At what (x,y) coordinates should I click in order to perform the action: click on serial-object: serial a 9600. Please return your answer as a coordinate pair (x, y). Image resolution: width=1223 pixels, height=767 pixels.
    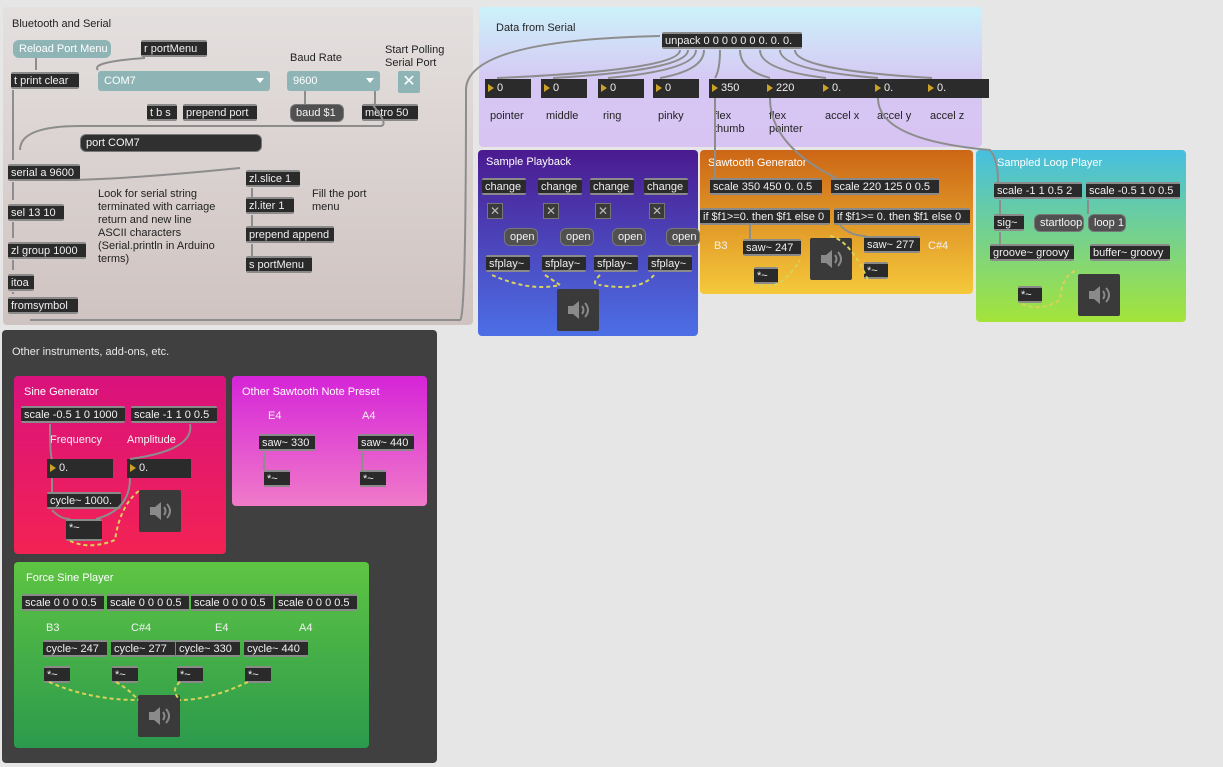
    Looking at the image, I should click on (44, 172).